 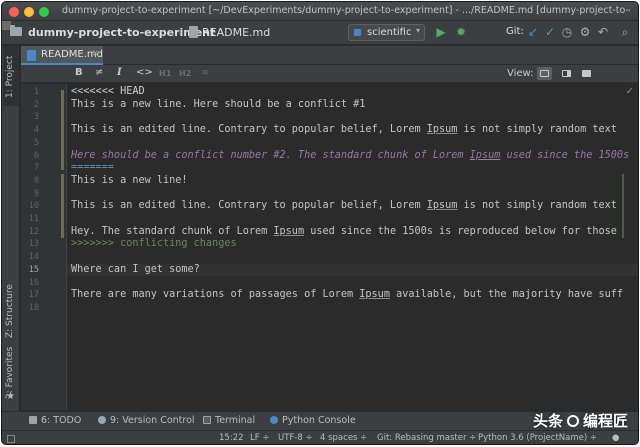 I want to click on run-icon: ▶, so click(x=441, y=32).